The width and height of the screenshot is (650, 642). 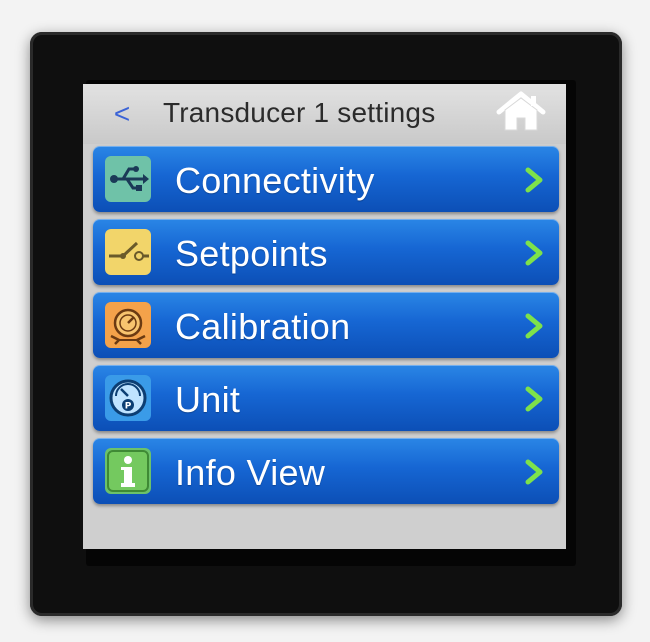 I want to click on usb-icon, so click(x=128, y=179).